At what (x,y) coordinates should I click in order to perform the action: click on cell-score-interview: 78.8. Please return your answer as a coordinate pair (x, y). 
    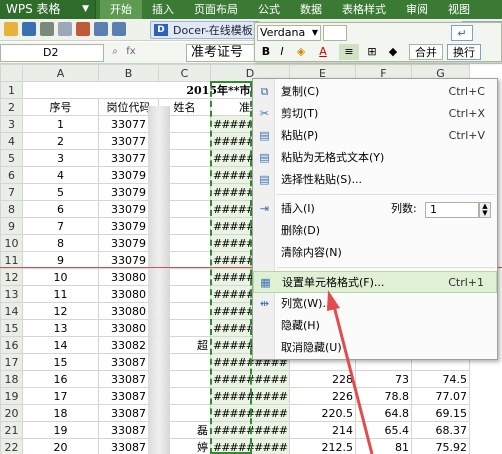
    Looking at the image, I should click on (383, 396).